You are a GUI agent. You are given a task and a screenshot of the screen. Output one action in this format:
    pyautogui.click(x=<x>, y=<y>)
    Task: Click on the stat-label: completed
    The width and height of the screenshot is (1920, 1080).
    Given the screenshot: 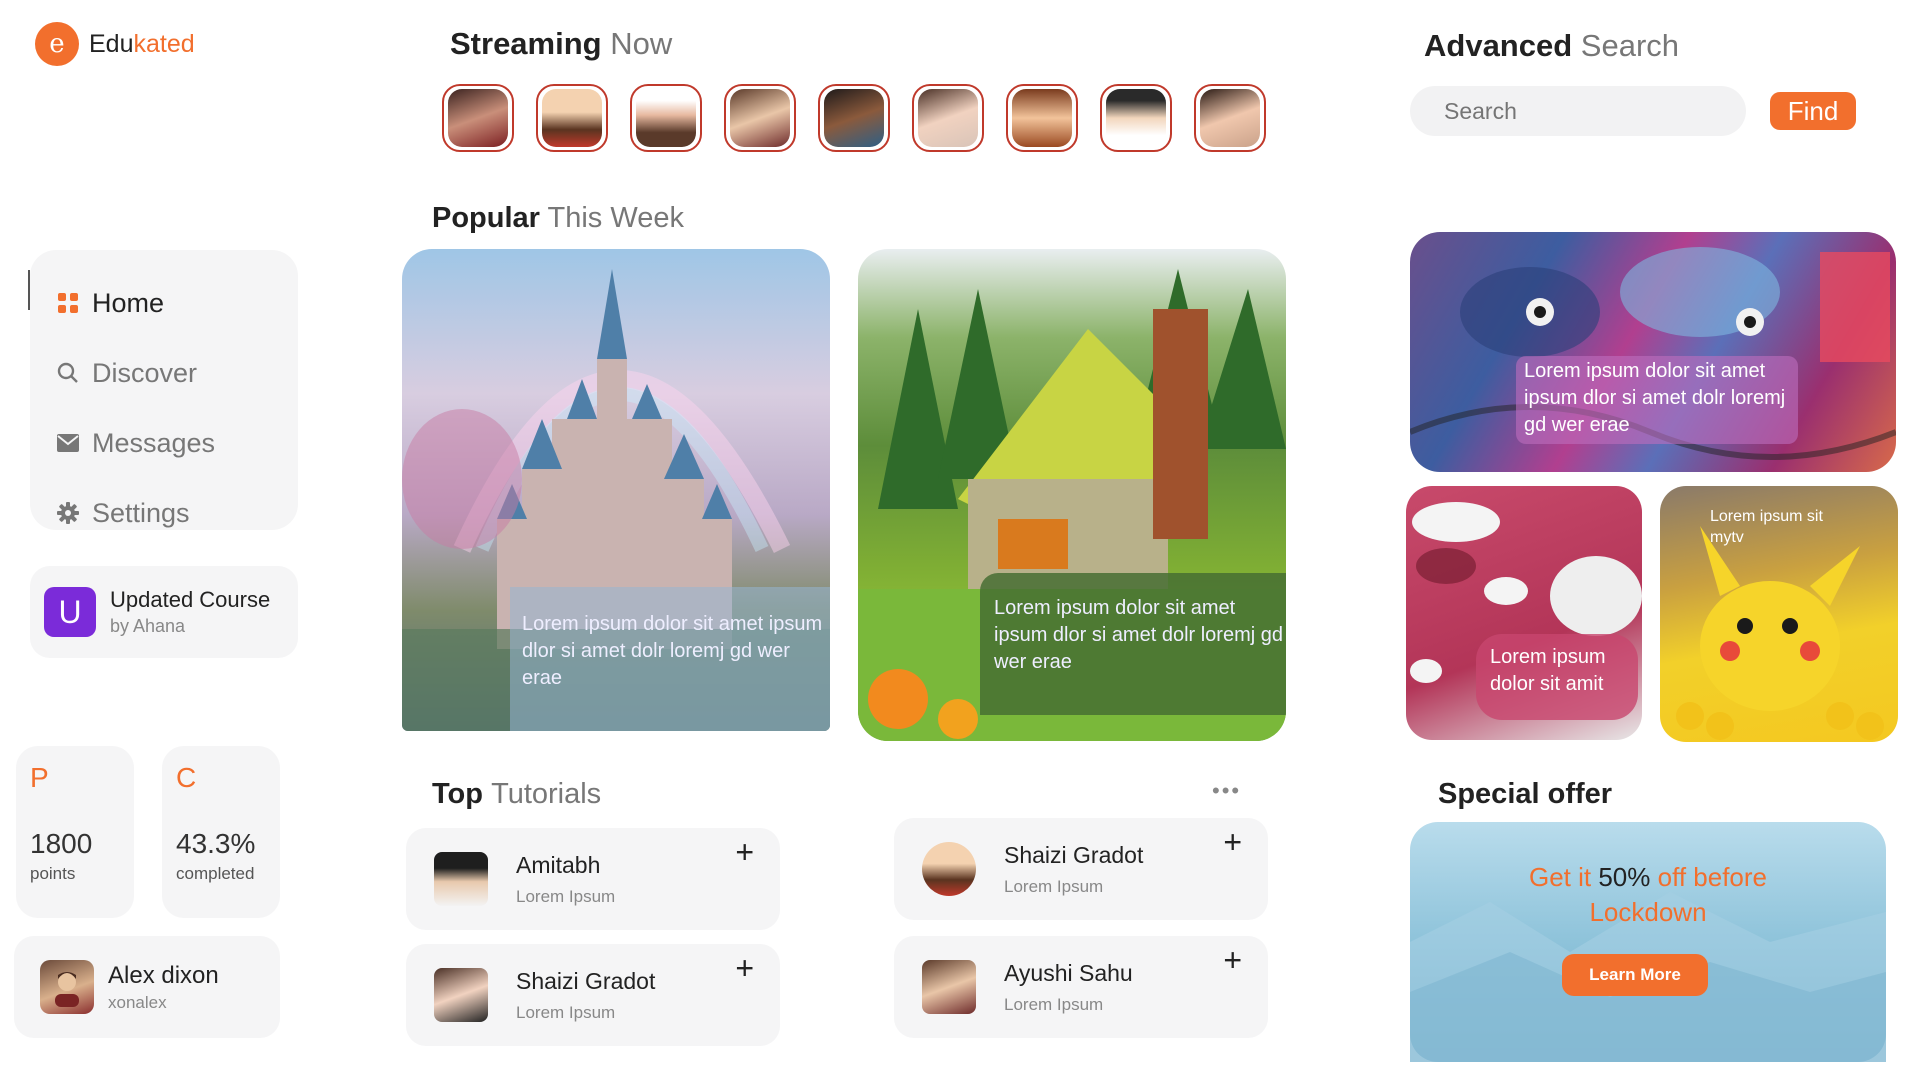 What is the action you would take?
    pyautogui.click(x=215, y=873)
    